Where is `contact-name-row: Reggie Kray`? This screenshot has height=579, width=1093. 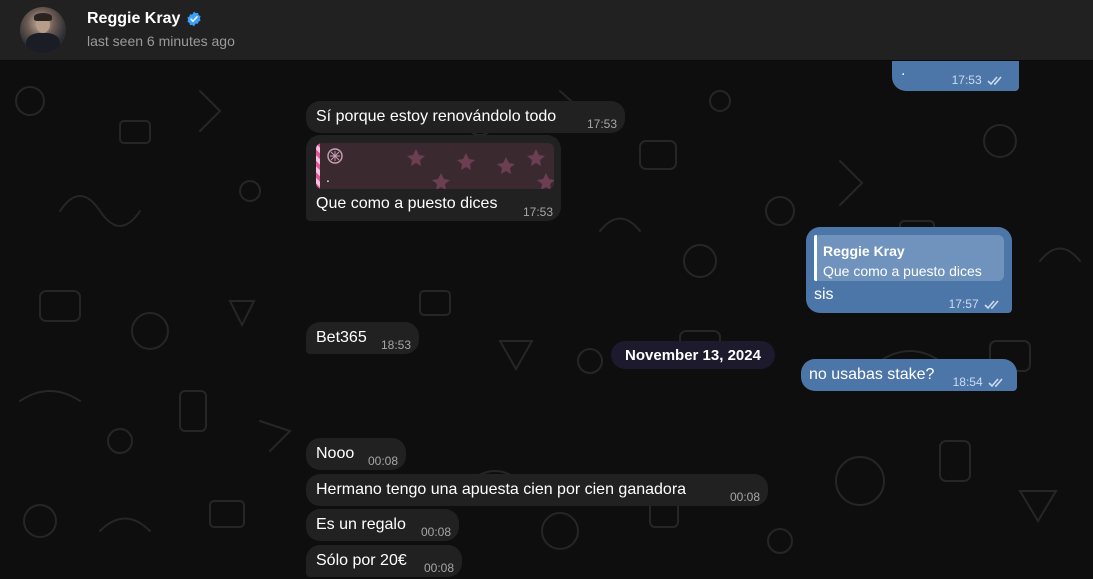
contact-name-row: Reggie Kray is located at coordinates (144, 19).